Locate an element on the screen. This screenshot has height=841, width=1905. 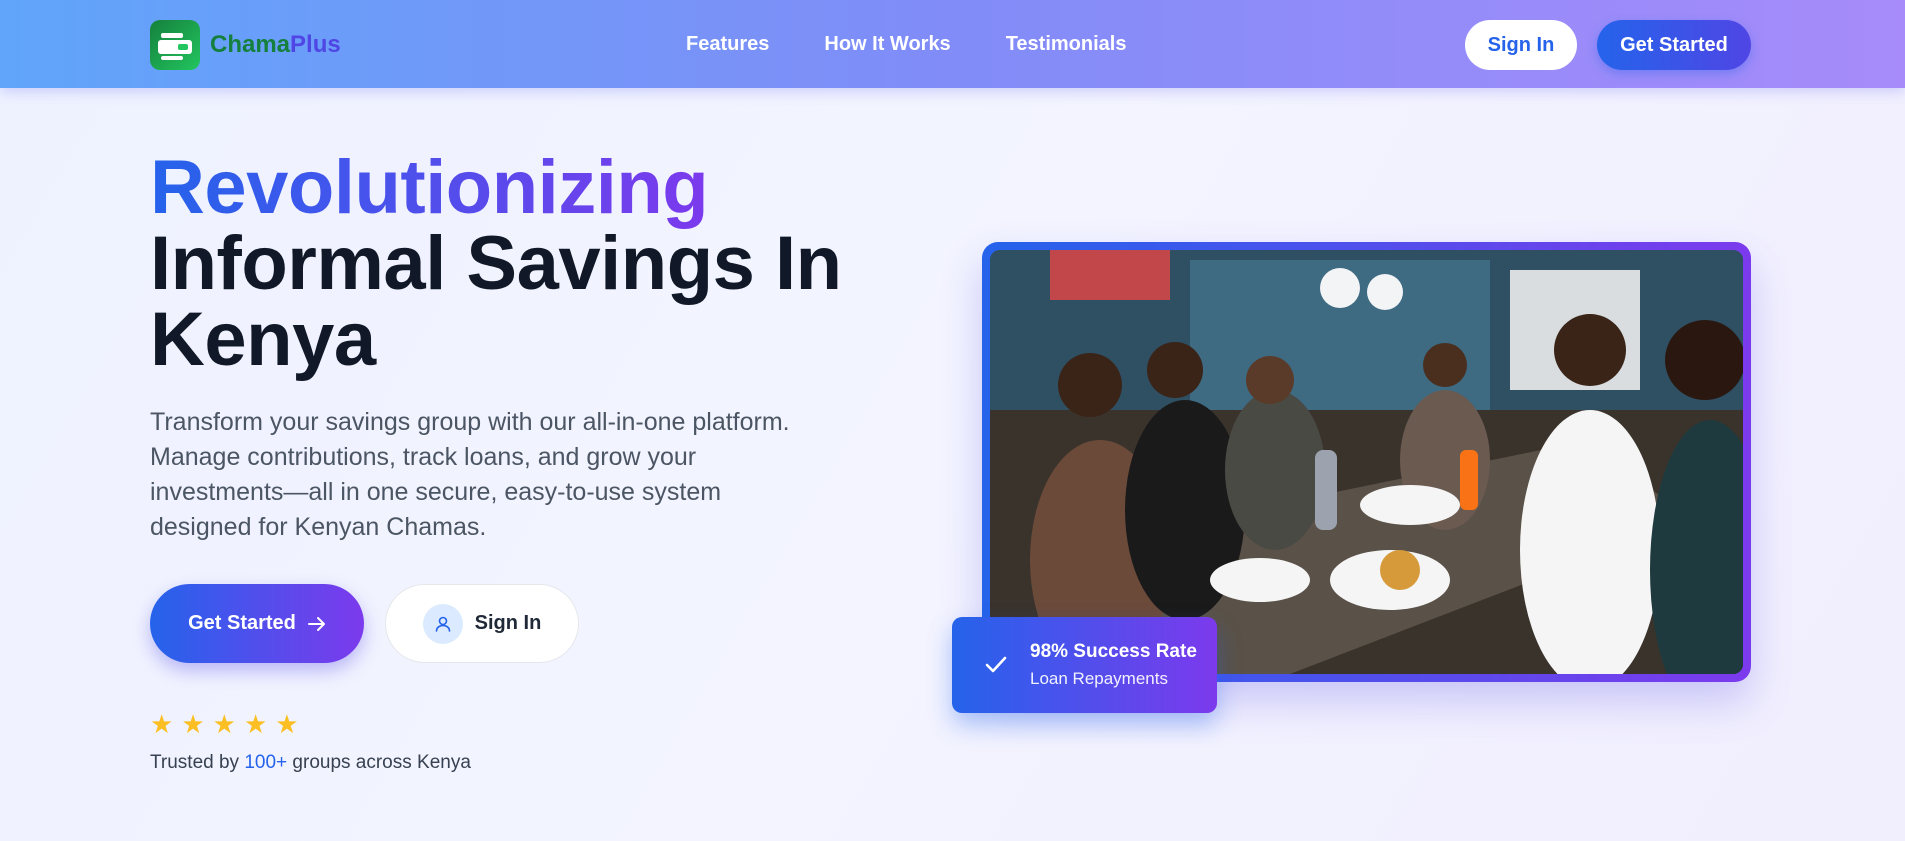
rating-stars: ★ ★ ★ ★ ★ is located at coordinates (224, 724).